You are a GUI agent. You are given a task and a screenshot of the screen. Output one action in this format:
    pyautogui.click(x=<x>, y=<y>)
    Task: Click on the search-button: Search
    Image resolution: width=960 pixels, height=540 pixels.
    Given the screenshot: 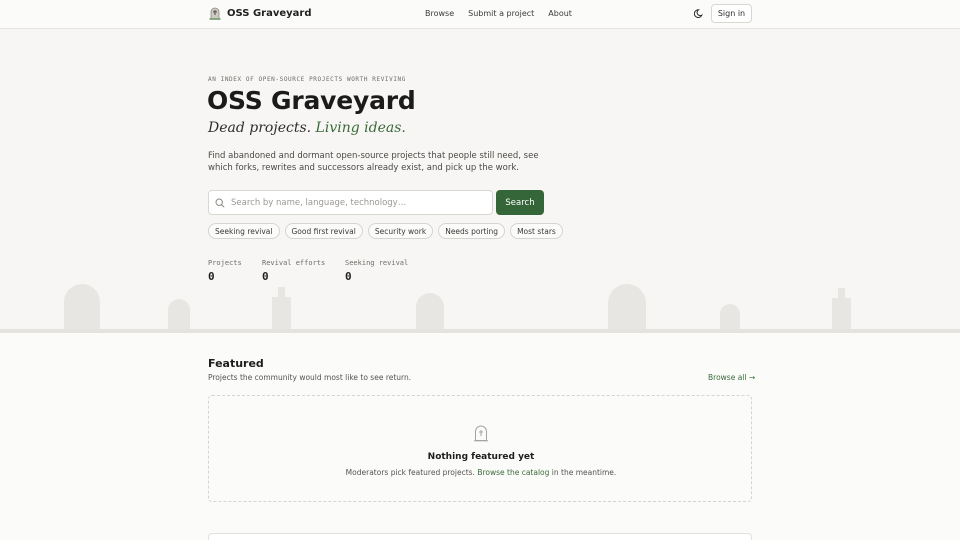 What is the action you would take?
    pyautogui.click(x=520, y=202)
    